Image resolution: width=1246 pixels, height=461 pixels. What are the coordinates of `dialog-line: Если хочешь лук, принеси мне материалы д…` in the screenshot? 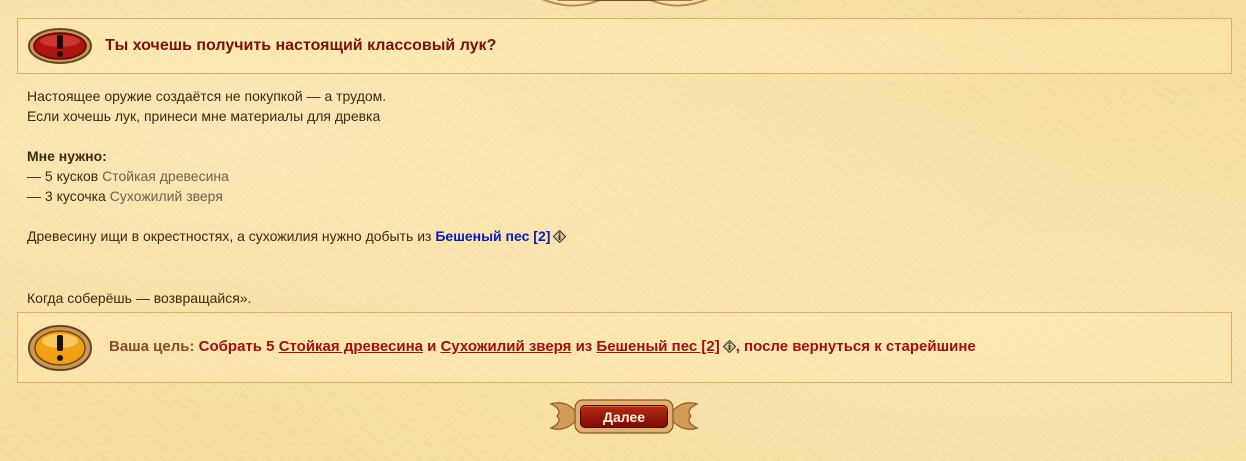 It's located at (204, 116).